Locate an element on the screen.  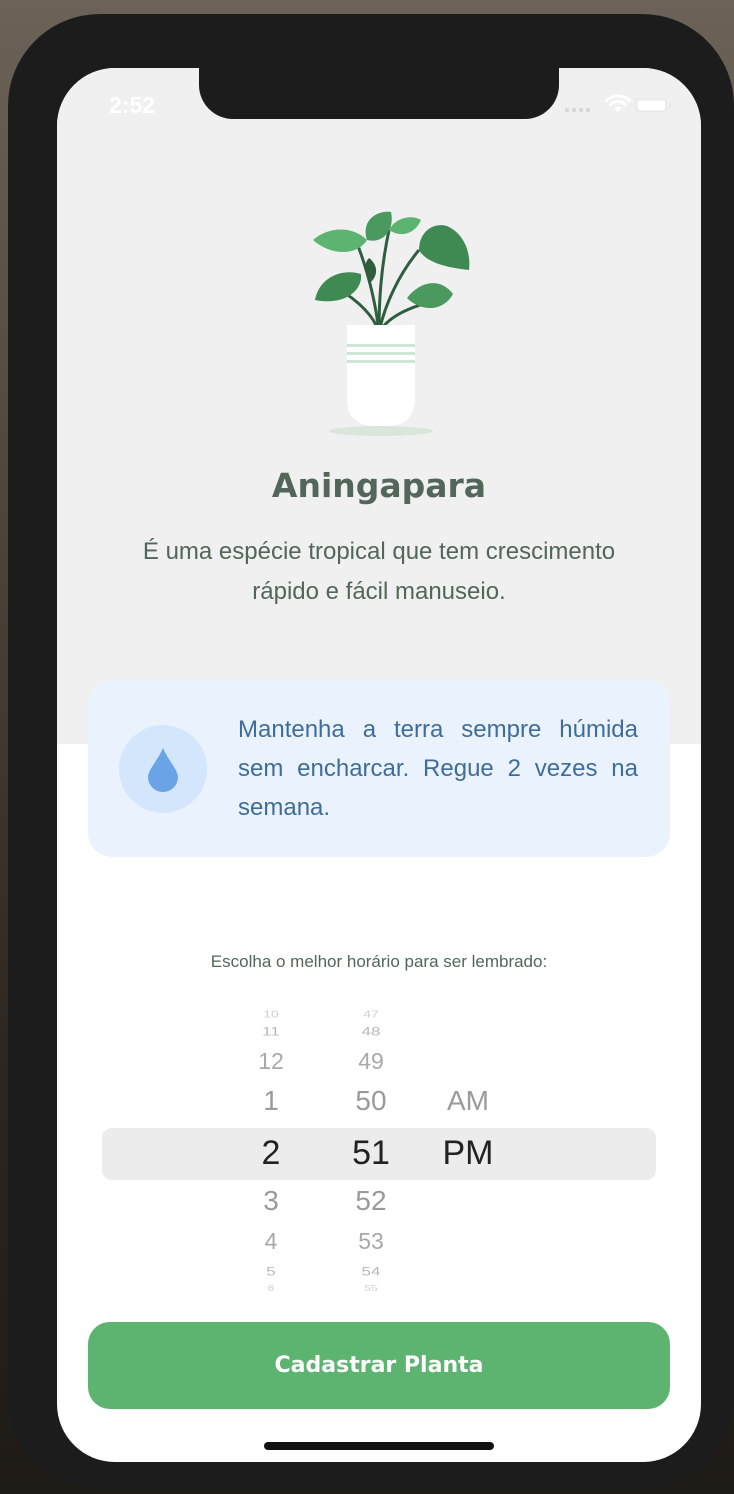
status-icons is located at coordinates (620, 106).